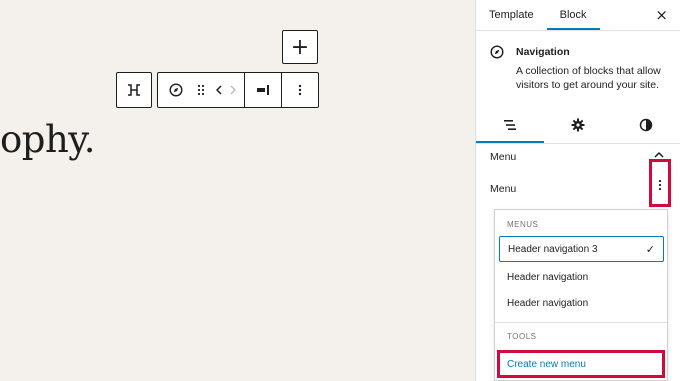  I want to click on transform-icon, so click(134, 90).